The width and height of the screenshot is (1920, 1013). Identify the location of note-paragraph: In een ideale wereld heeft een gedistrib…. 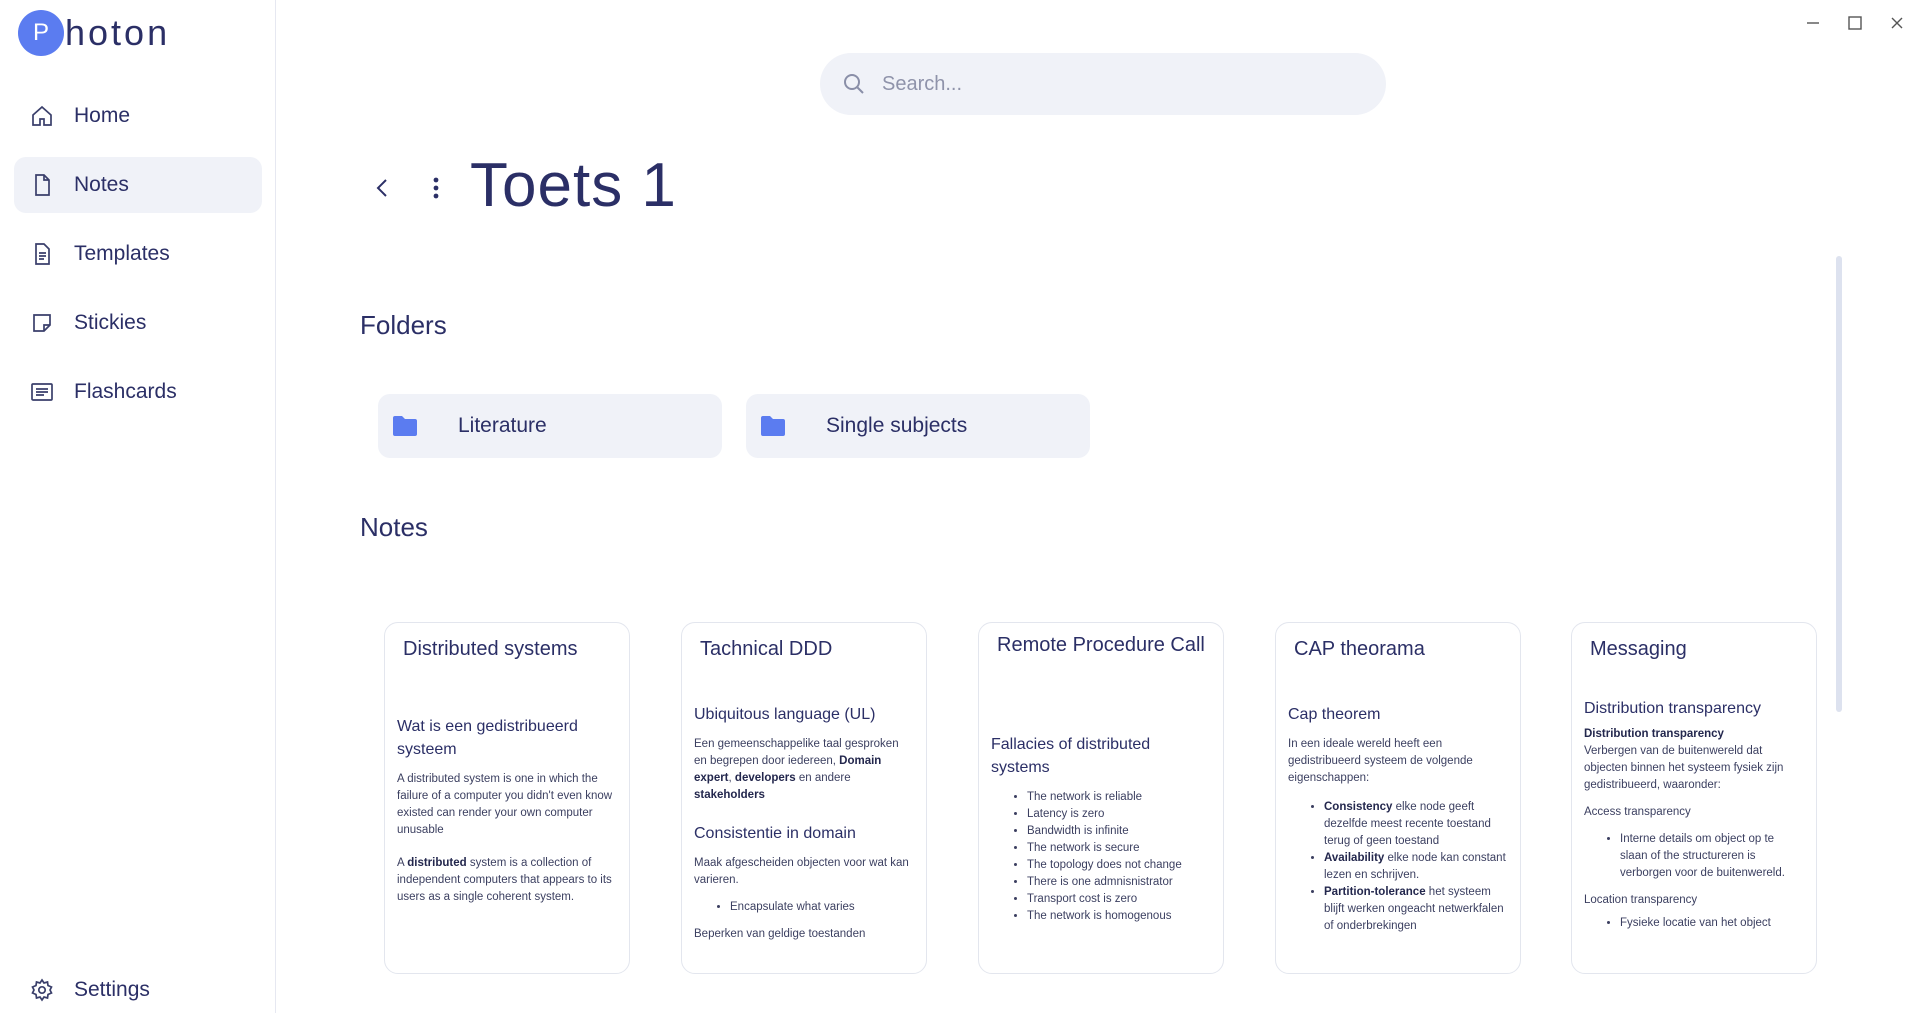
(1380, 761).